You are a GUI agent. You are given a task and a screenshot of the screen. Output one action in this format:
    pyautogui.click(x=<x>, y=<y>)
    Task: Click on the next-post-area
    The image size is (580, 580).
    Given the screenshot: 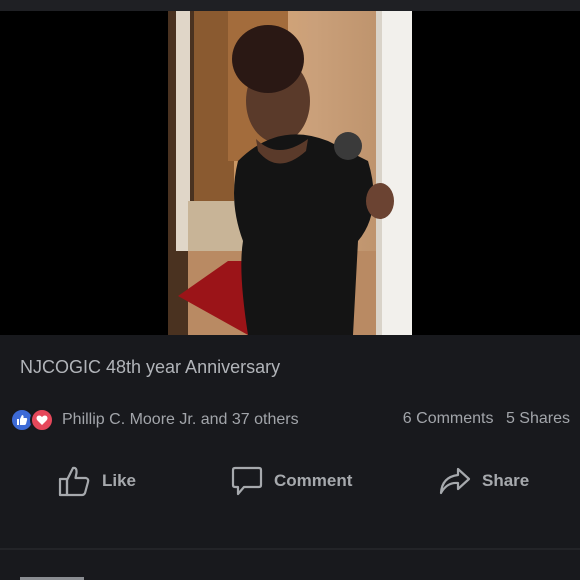 What is the action you would take?
    pyautogui.click(x=290, y=565)
    